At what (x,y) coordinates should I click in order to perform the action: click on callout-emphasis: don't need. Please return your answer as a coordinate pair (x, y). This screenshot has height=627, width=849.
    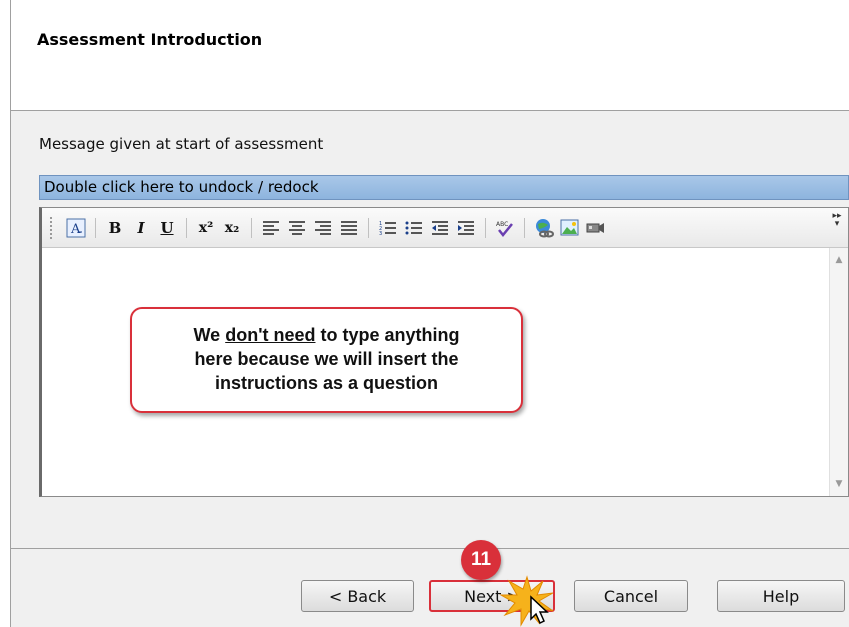
    Looking at the image, I should click on (270, 335).